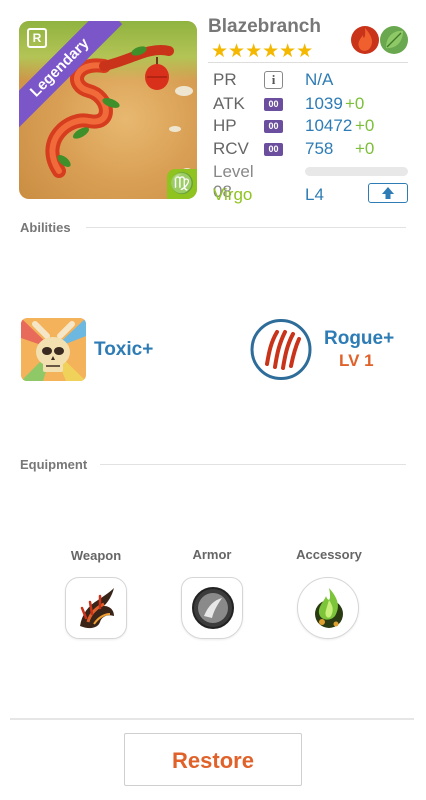 The image size is (426, 800). Describe the element at coordinates (365, 125) in the screenshot. I see `hp-bonus: +0` at that location.